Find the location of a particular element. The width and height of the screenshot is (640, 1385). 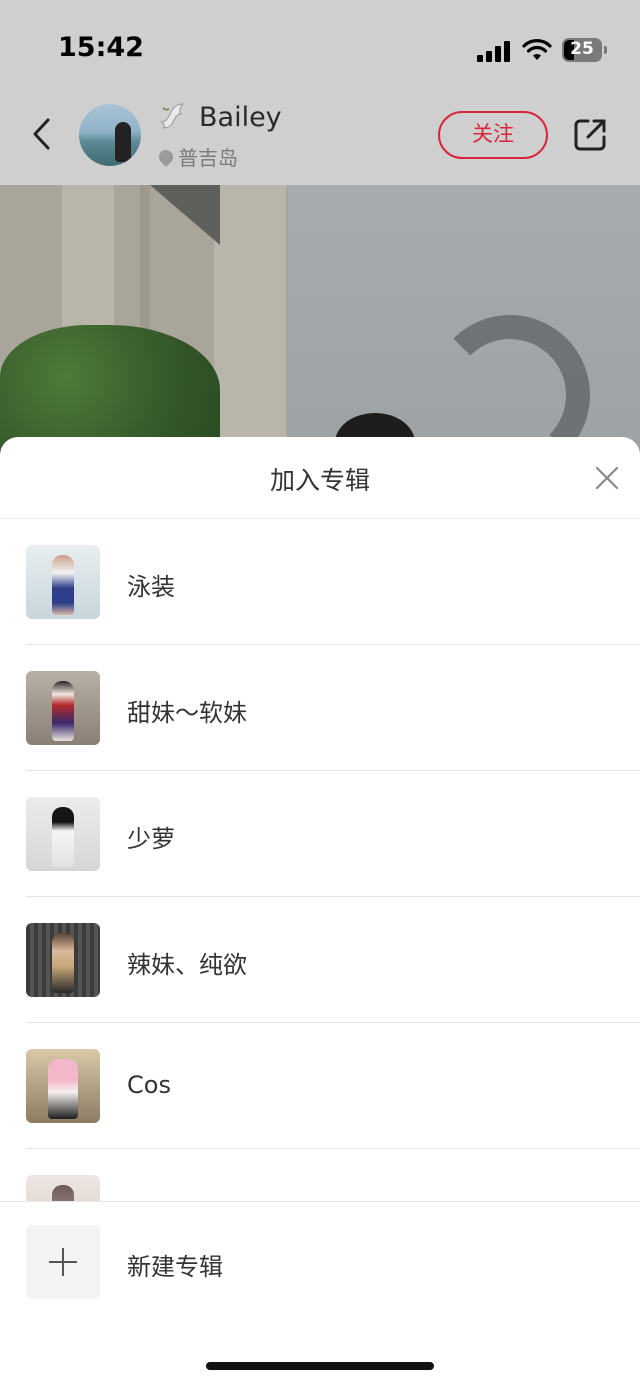

album-label: 少萝 is located at coordinates (151, 839).